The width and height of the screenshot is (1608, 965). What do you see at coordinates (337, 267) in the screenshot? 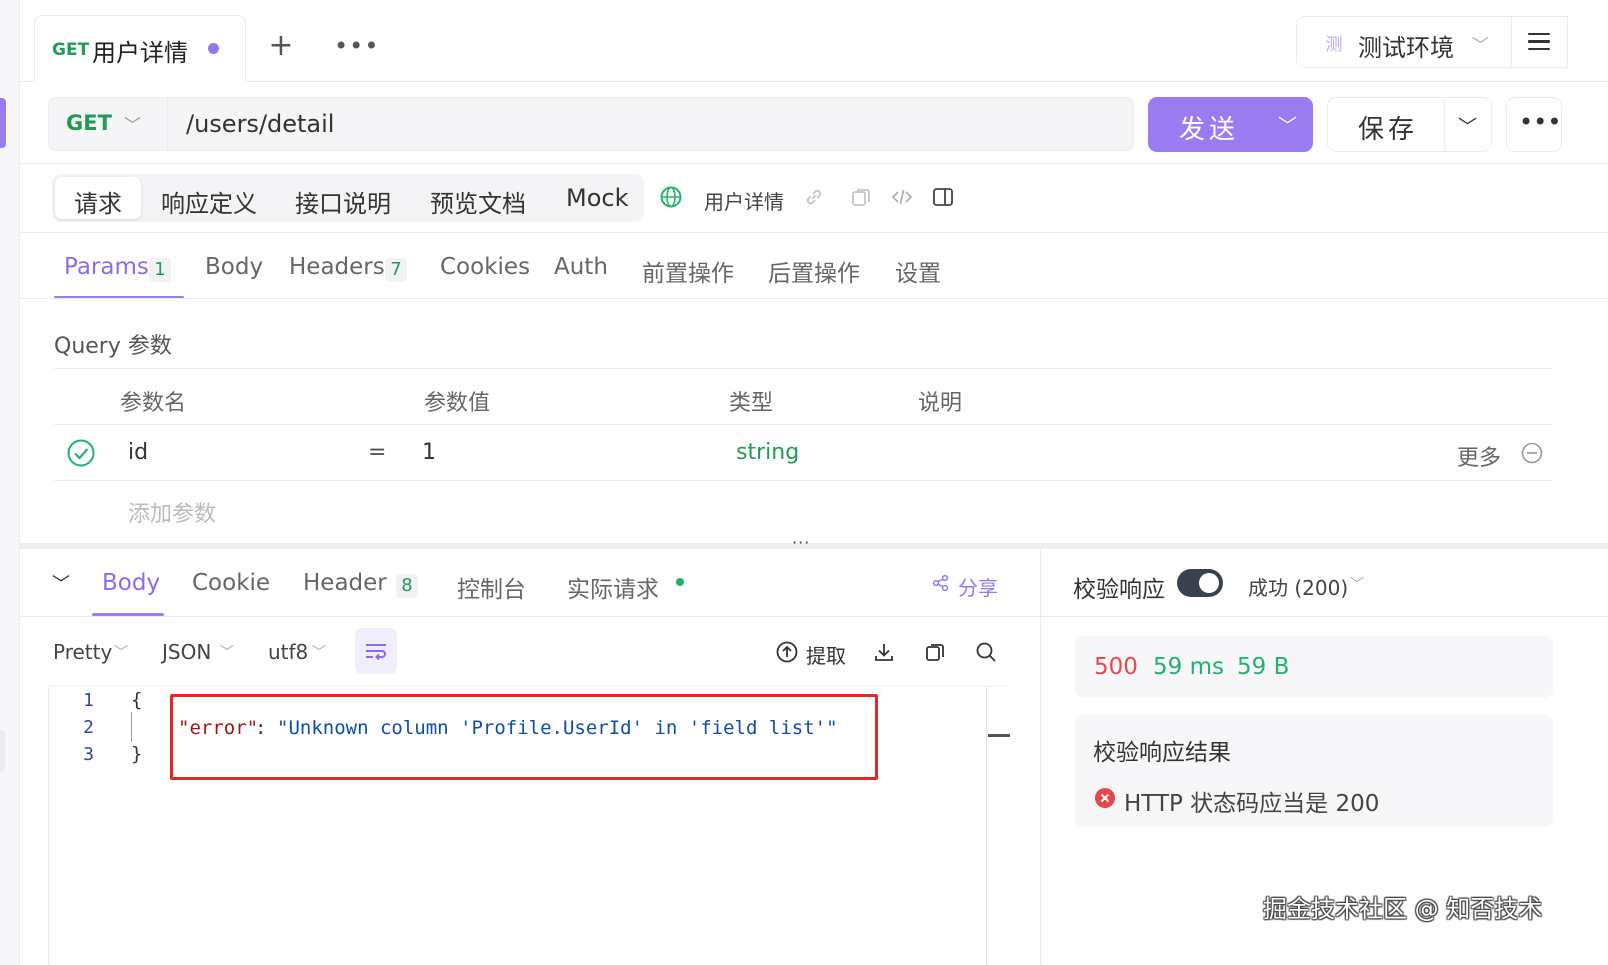
I see `subtab-headers: Headers` at bounding box center [337, 267].